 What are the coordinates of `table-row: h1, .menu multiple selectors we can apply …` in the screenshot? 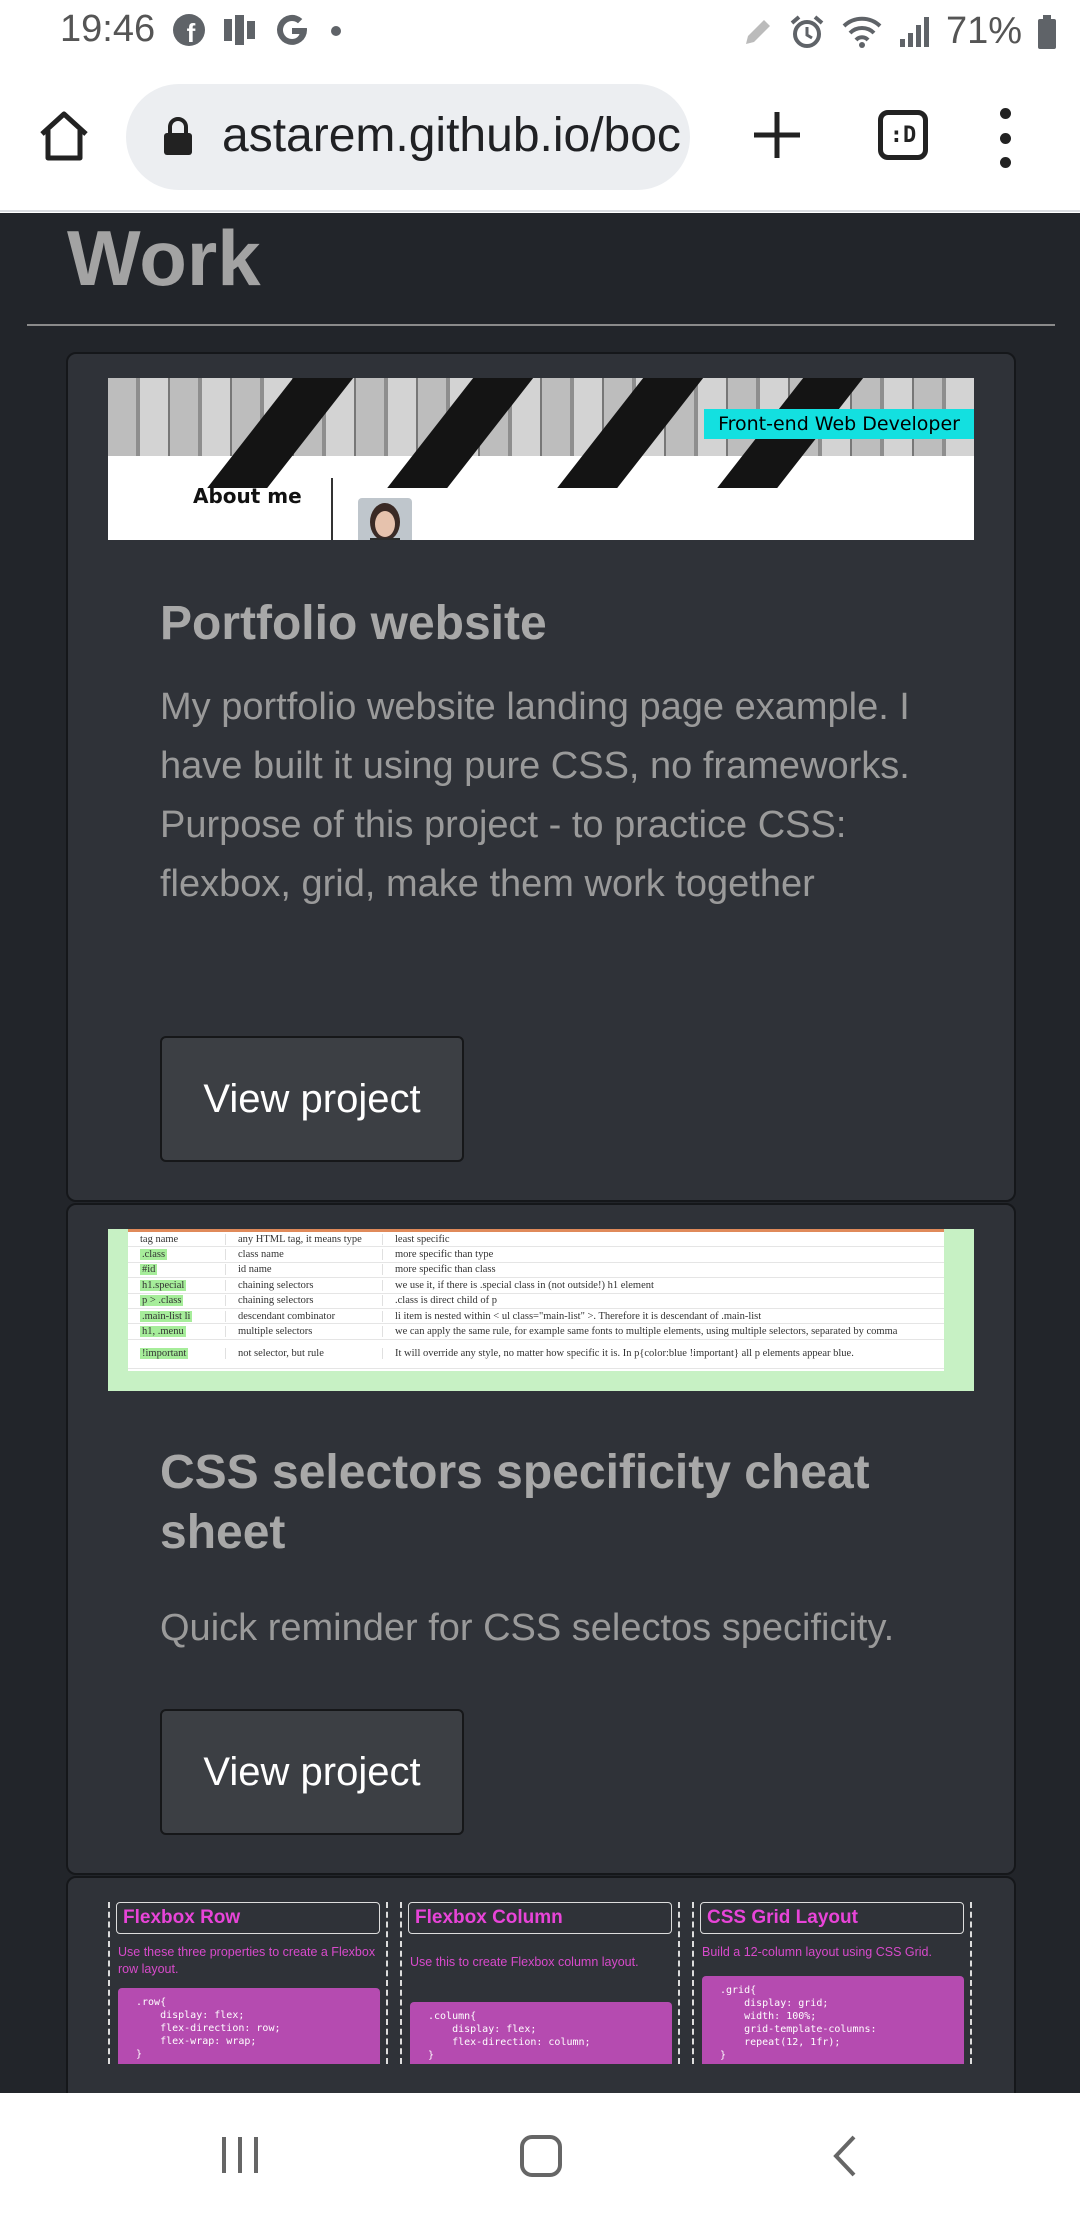 It's located at (536, 1332).